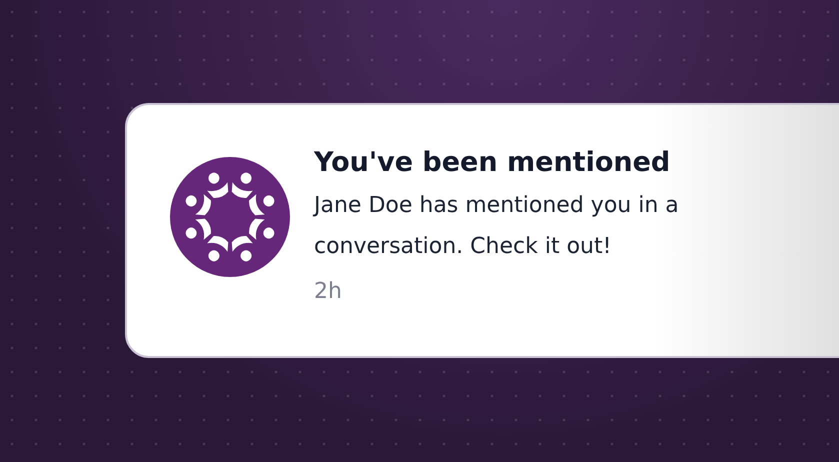 This screenshot has width=839, height=462. I want to click on notification-message: Jane Doe has mentioned you in a conversation. Check it out!, so click(497, 226).